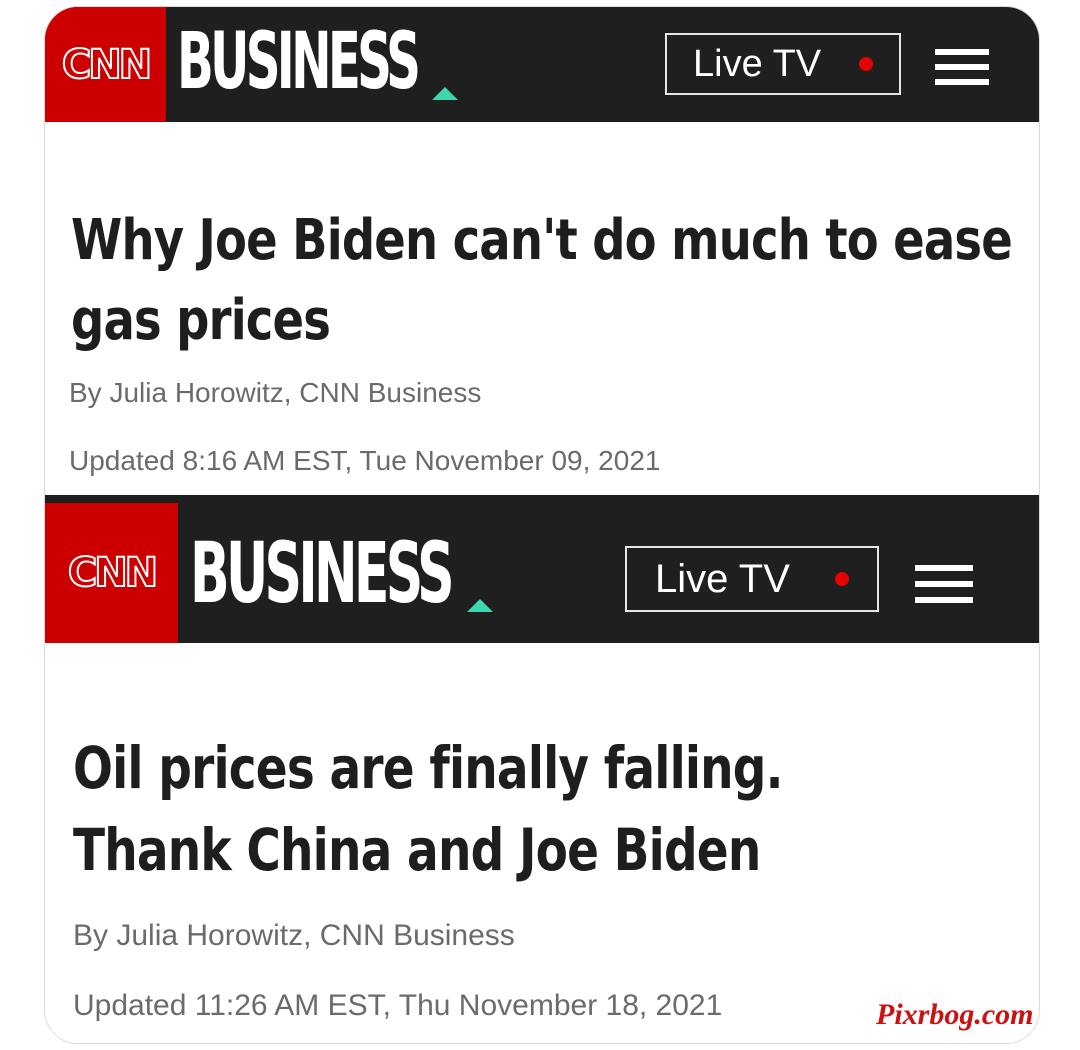  What do you see at coordinates (542, 240) in the screenshot?
I see `headline-line-1: Why Joe Biden can't do much to ease` at bounding box center [542, 240].